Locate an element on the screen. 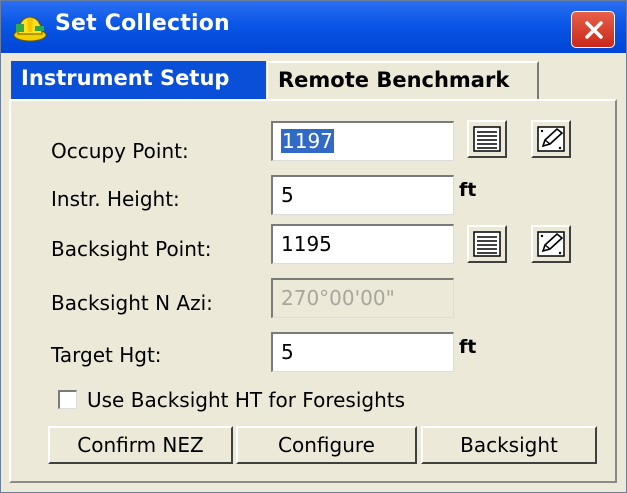 The image size is (627, 493). occupy-point-input: 1197 is located at coordinates (362, 141).